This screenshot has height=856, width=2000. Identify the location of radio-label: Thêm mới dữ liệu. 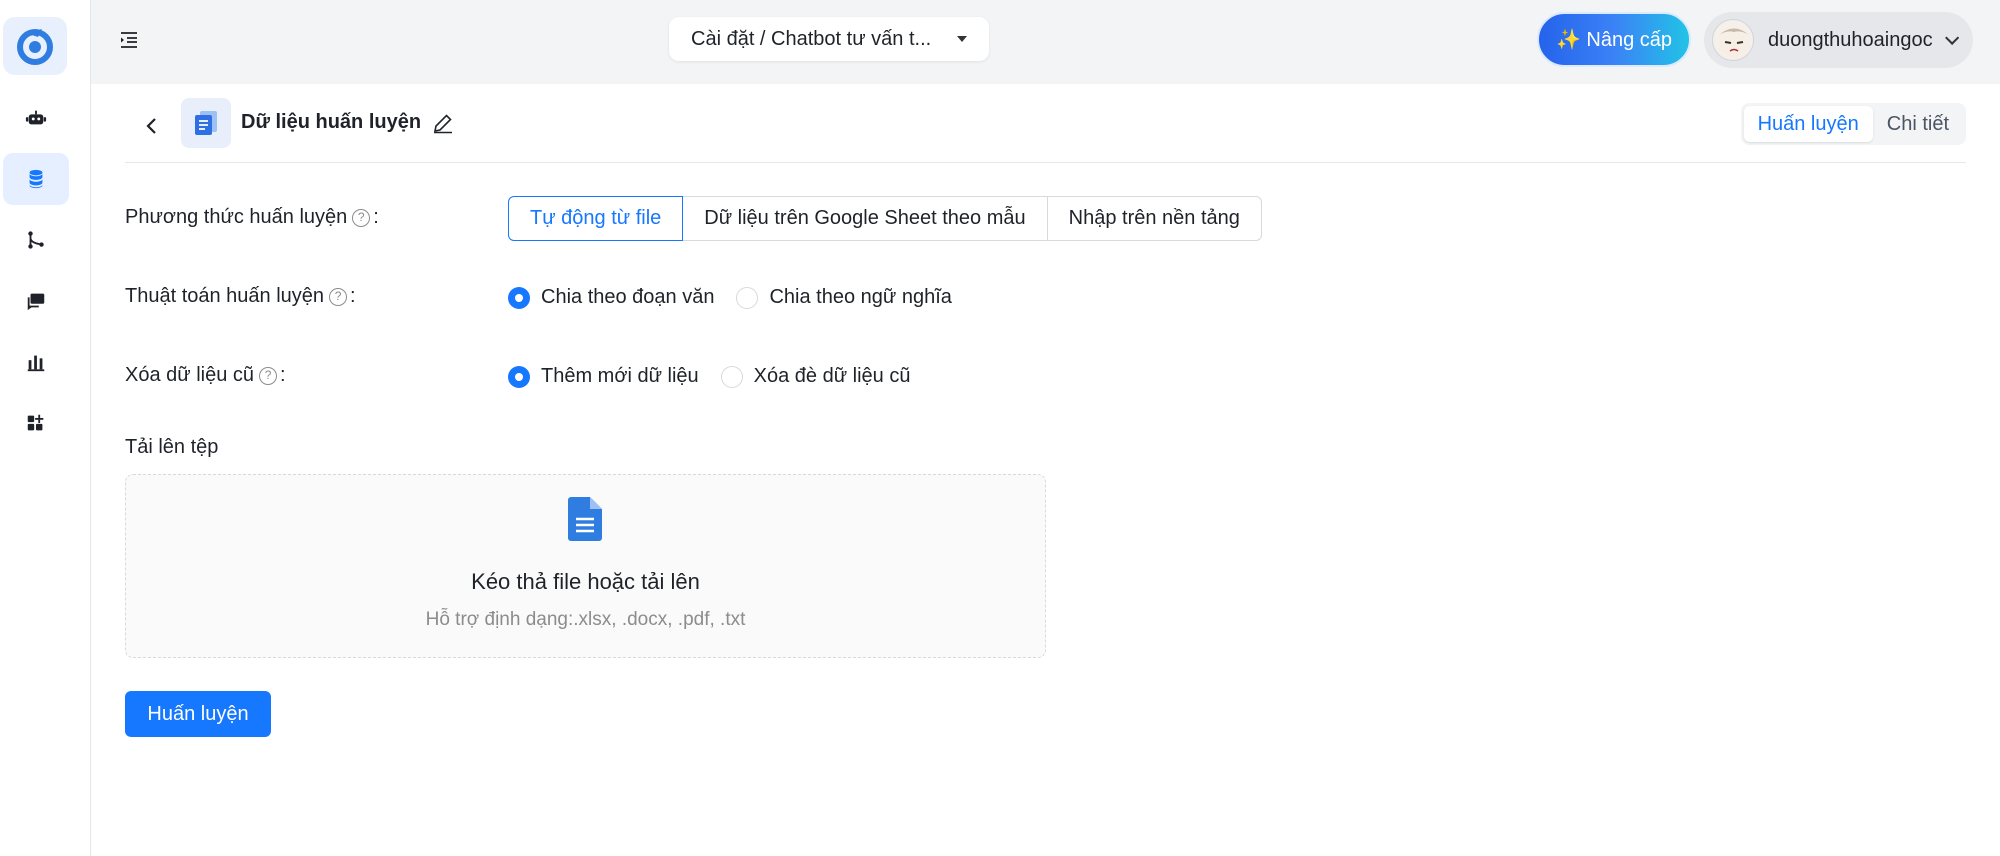
(620, 376).